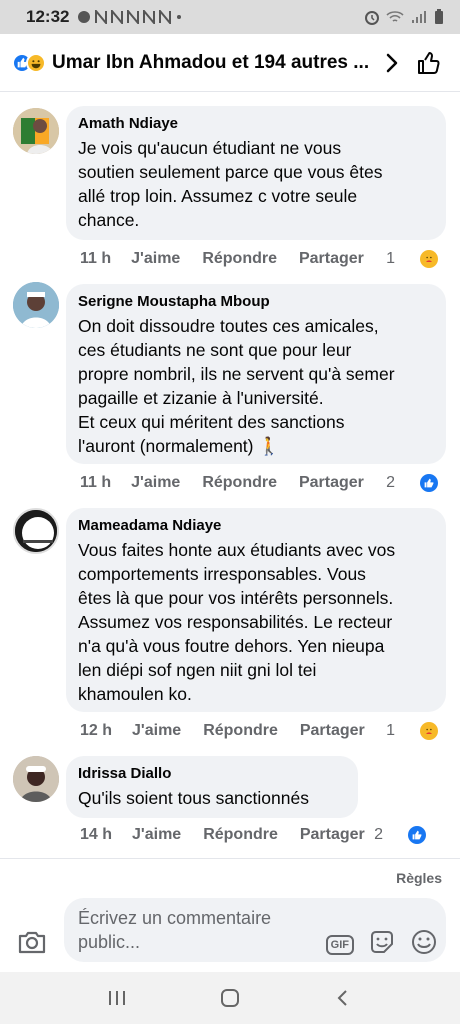 The image size is (460, 1024). I want to click on battery-icon, so click(439, 16).